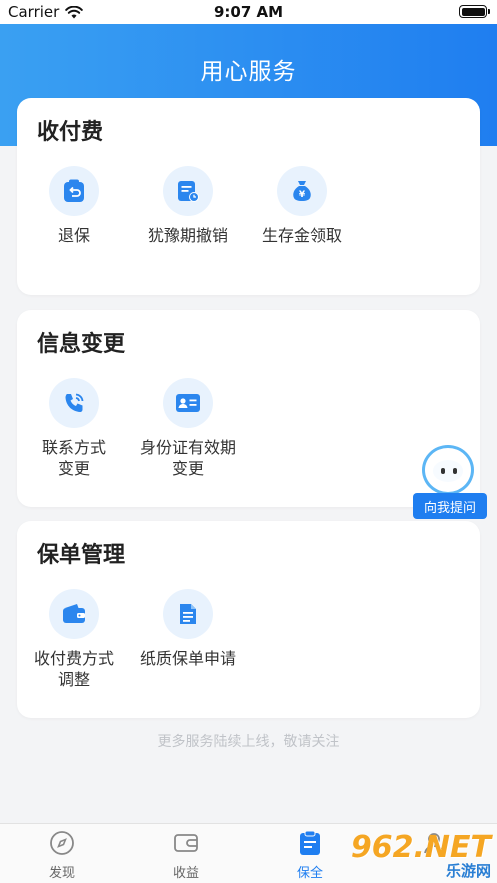 This screenshot has width=497, height=883. I want to click on assistant-float-button: 向我提问, so click(450, 482).